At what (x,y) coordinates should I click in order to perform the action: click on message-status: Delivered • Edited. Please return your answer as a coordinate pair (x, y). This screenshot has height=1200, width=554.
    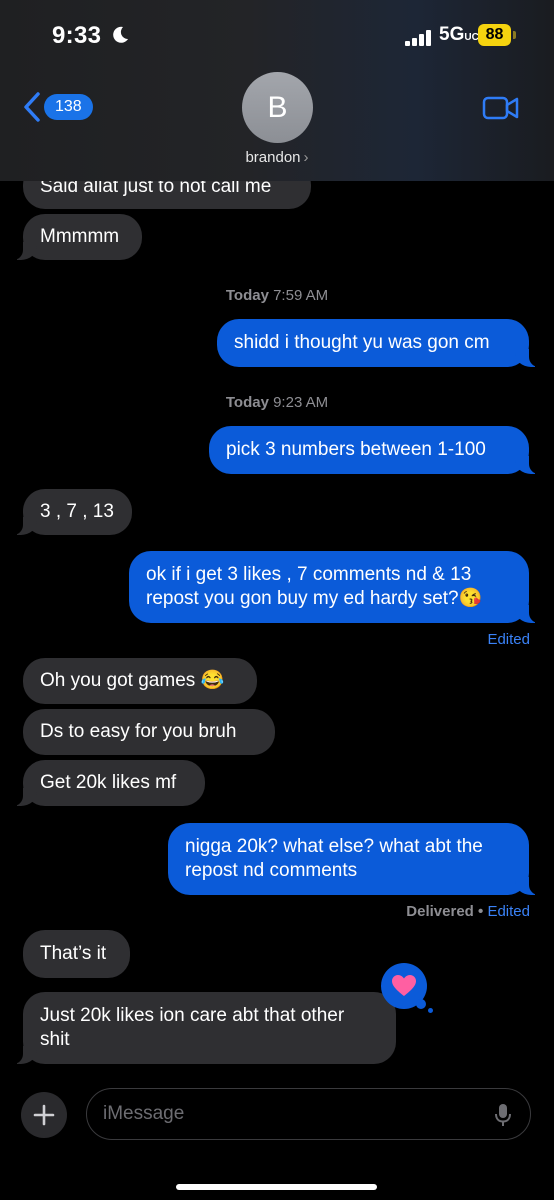
    Looking at the image, I should click on (468, 911).